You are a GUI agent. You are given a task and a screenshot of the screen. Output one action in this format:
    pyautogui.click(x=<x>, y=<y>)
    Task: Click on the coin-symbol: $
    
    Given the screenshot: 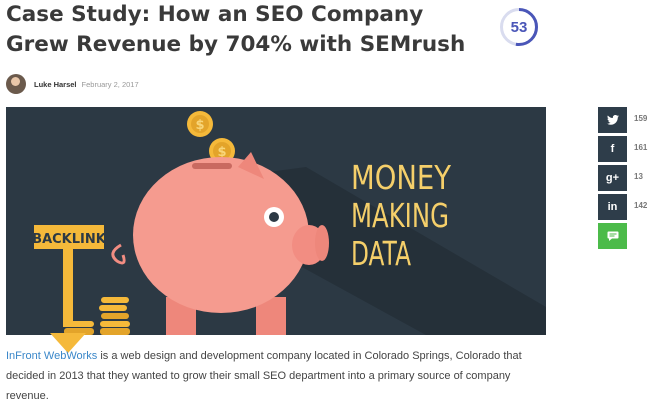 What is the action you would take?
    pyautogui.click(x=199, y=125)
    